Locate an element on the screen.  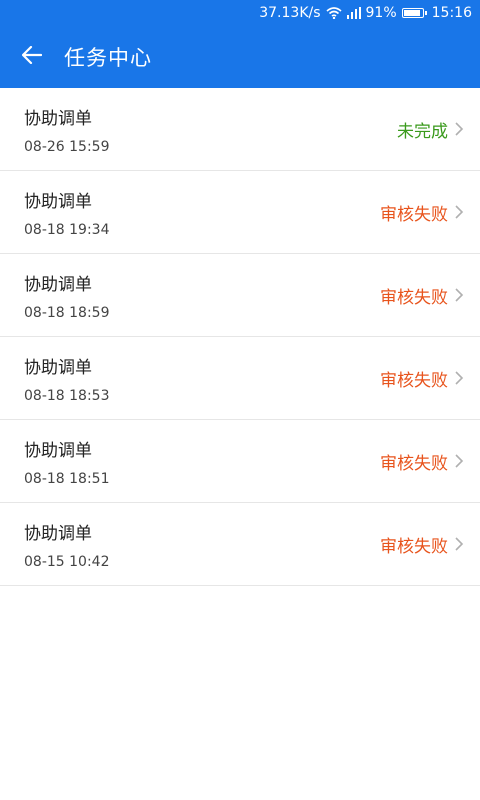
task-info: 协助调单 08-18 18:59 is located at coordinates (66, 295).